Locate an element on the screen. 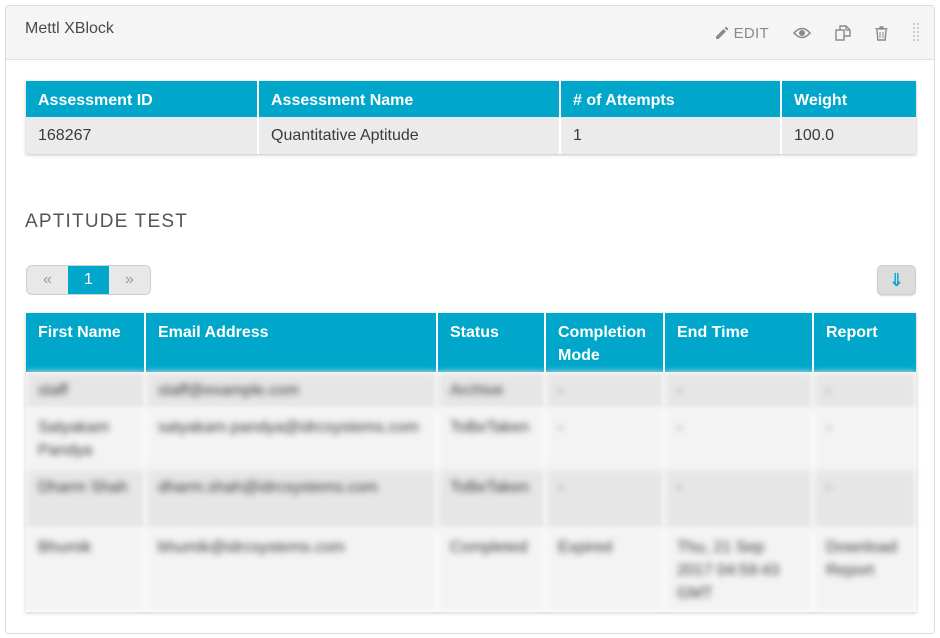  edit-button: EDIT is located at coordinates (742, 33).